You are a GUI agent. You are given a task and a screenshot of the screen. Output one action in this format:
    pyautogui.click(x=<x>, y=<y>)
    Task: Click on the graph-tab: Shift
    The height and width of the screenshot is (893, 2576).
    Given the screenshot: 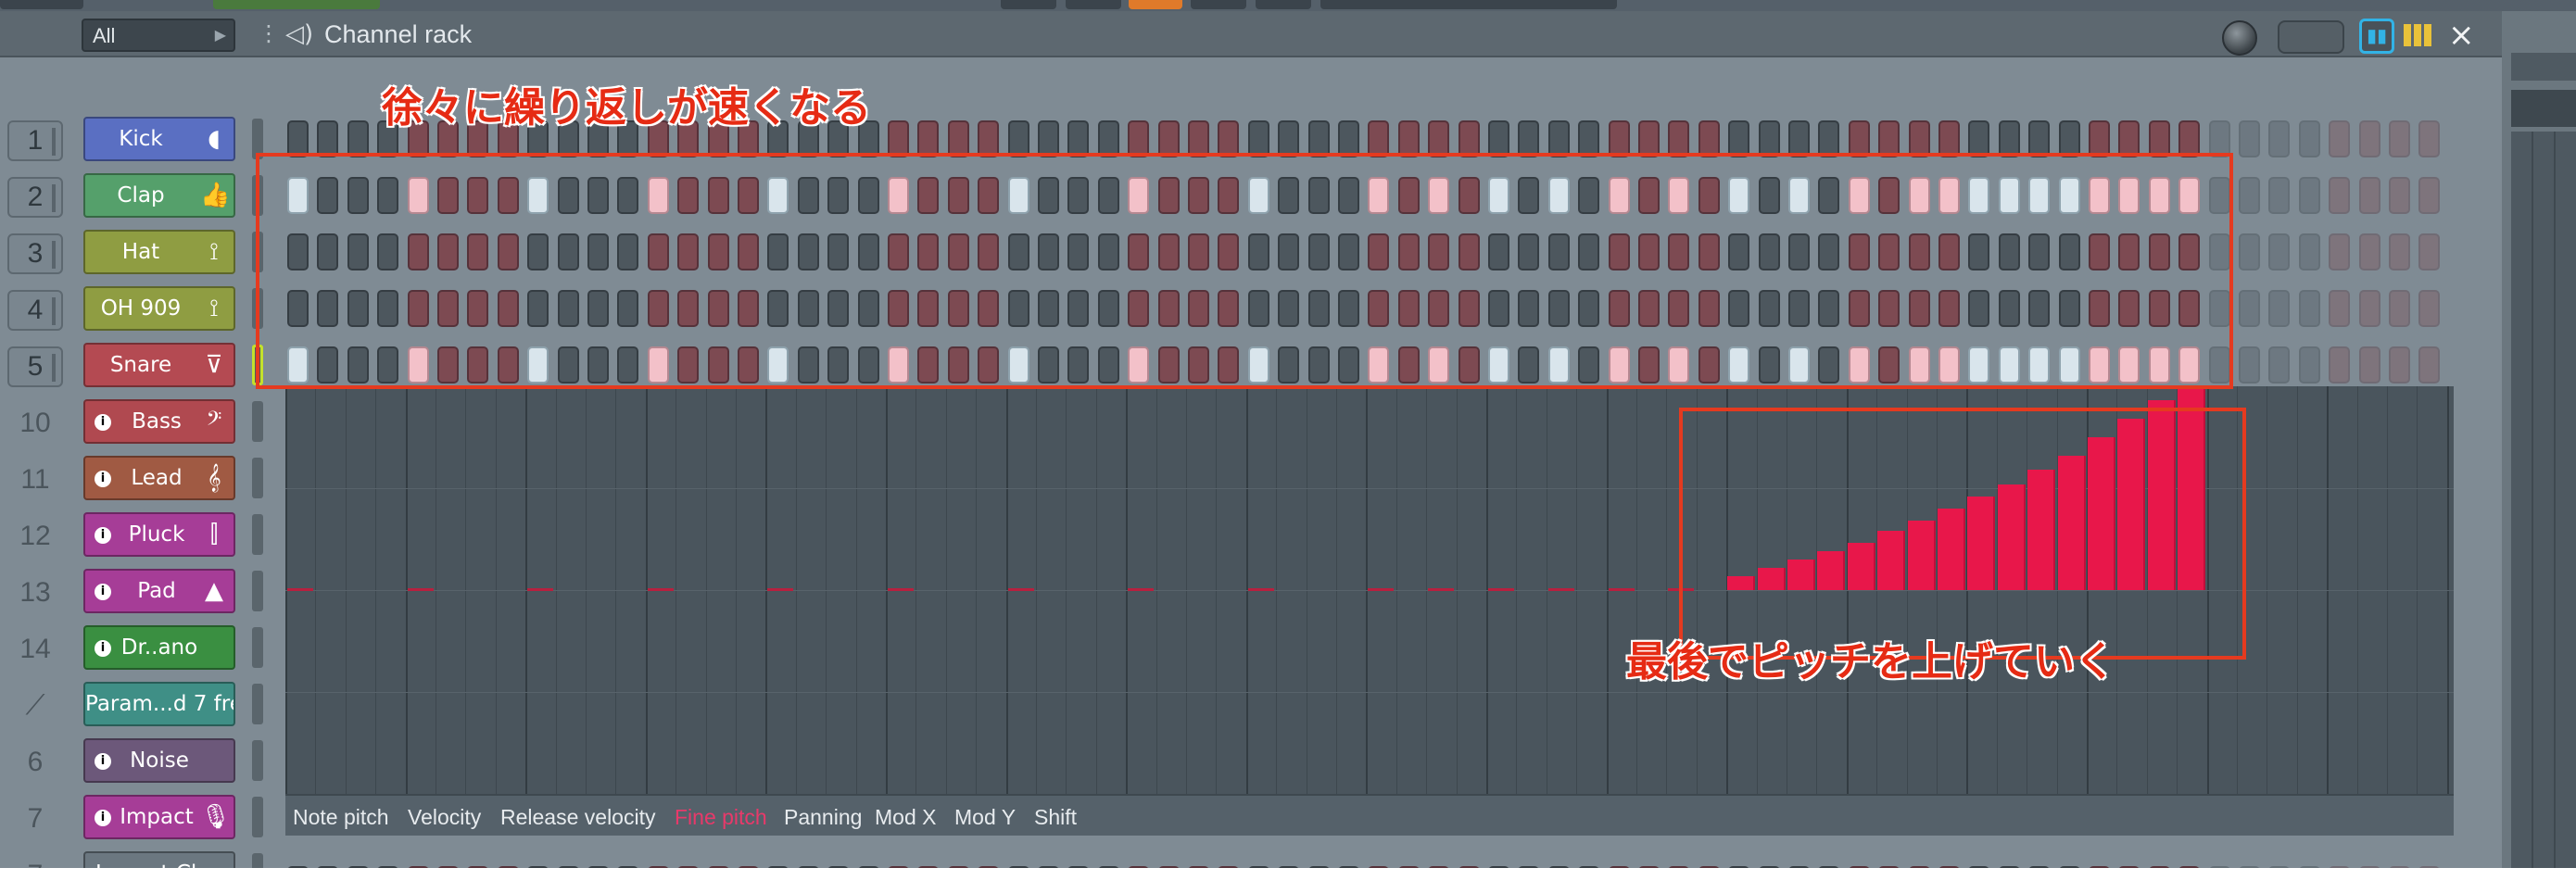 What is the action you would take?
    pyautogui.click(x=1055, y=817)
    